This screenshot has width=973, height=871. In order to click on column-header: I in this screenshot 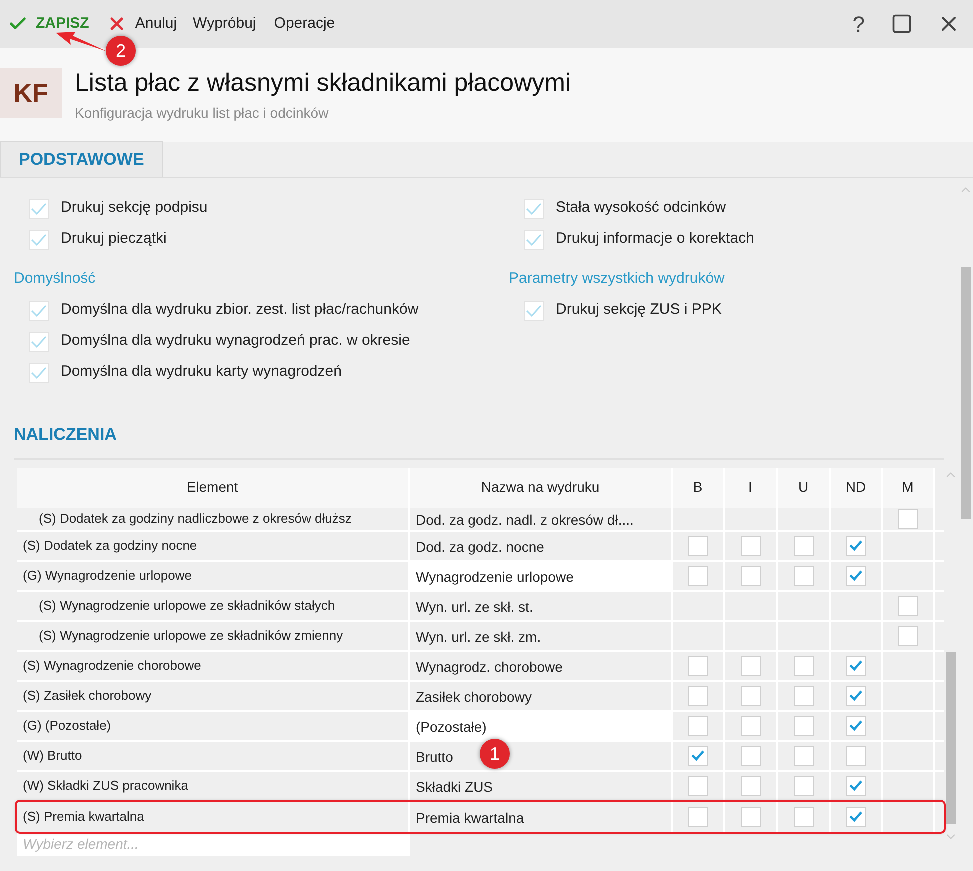, I will do `click(751, 488)`.